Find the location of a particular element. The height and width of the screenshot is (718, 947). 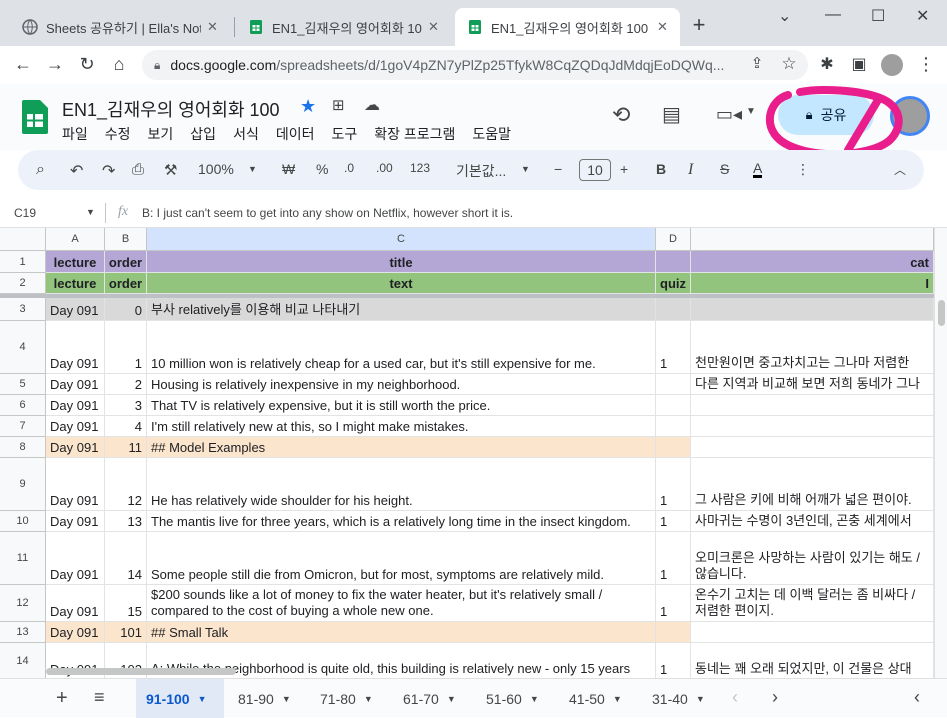

cell-c: 부사 relatively를 이용해 비교 나타내기 is located at coordinates (401, 309).